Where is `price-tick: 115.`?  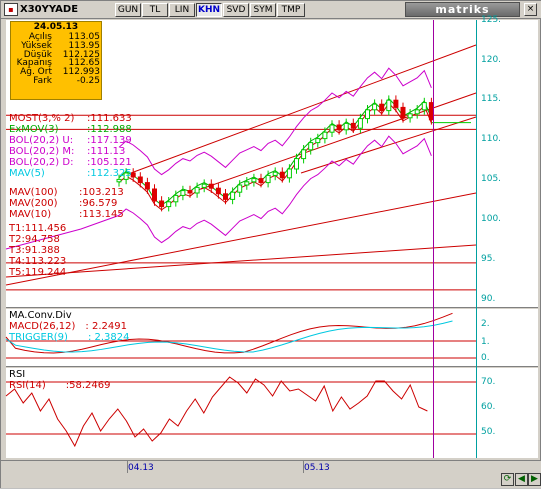
price-tick: 115. is located at coordinates (491, 99).